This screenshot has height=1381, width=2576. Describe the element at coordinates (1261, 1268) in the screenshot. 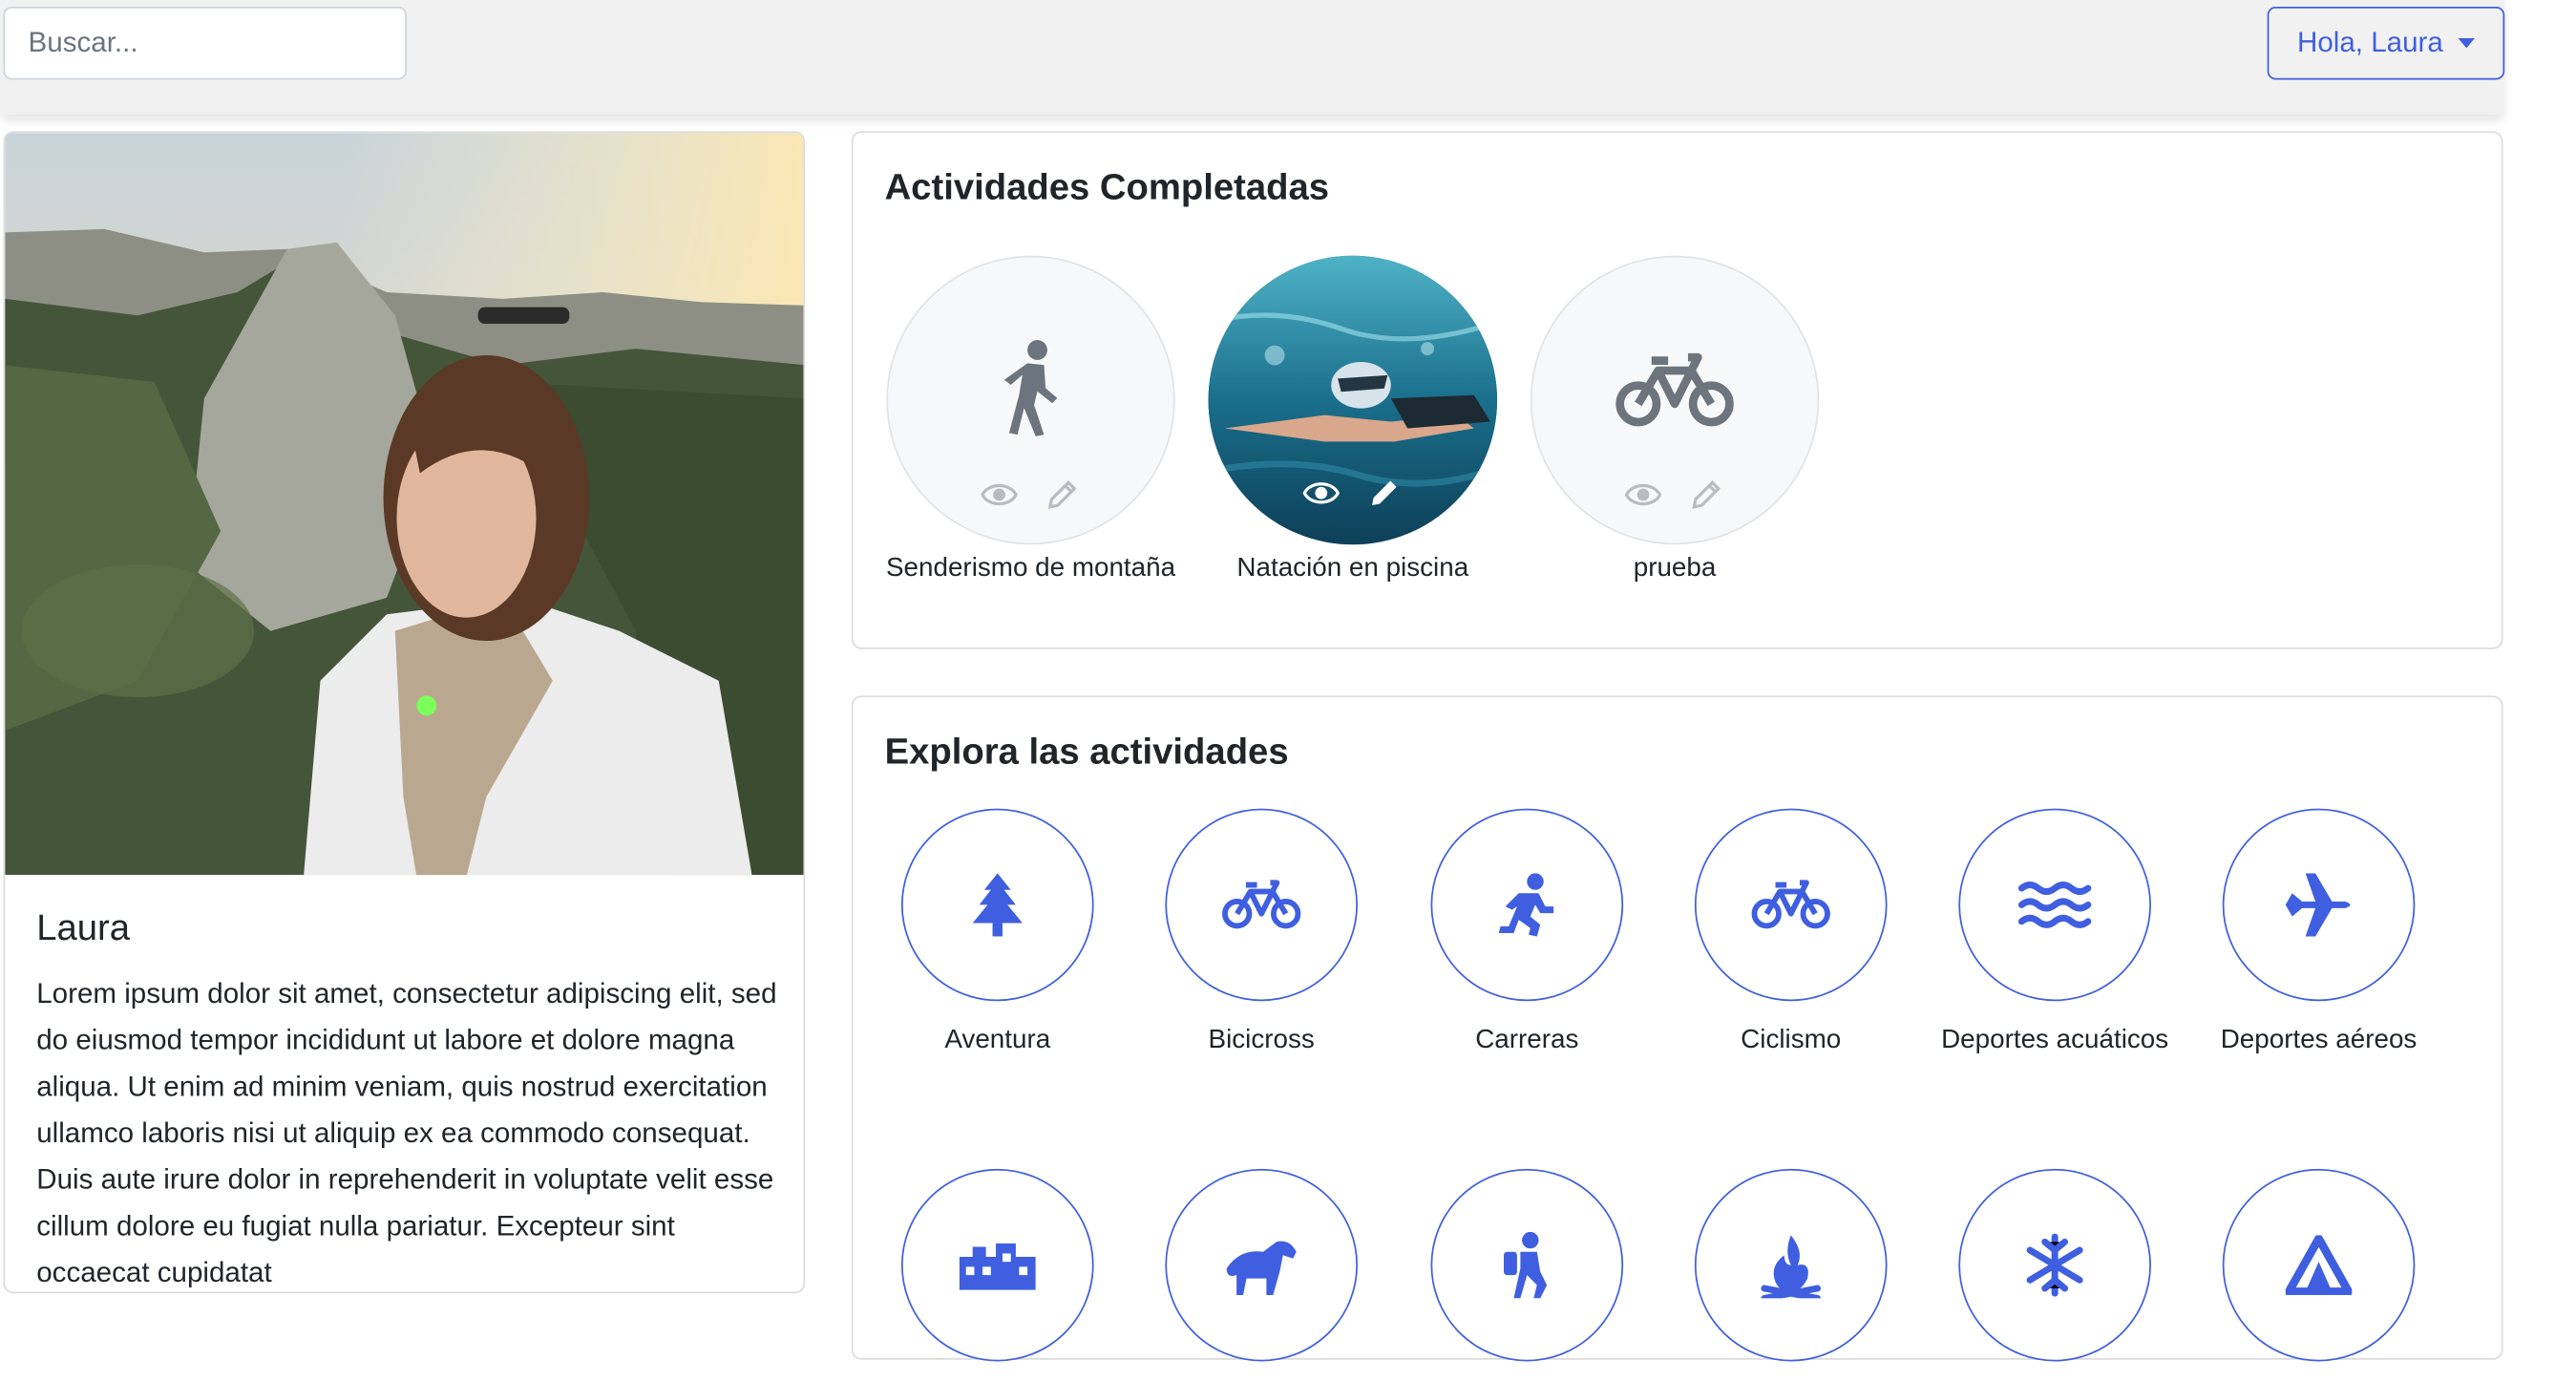

I see `horse-icon` at that location.